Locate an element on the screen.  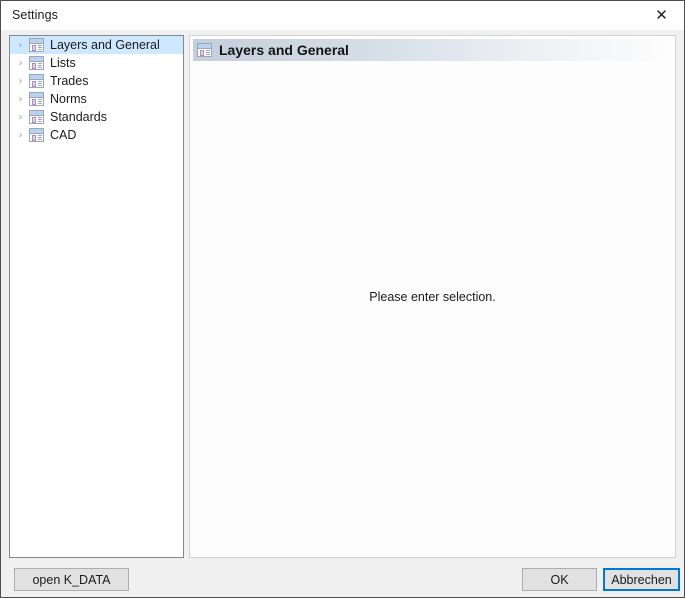
tree-item-standards: › Standards is located at coordinates (96, 117).